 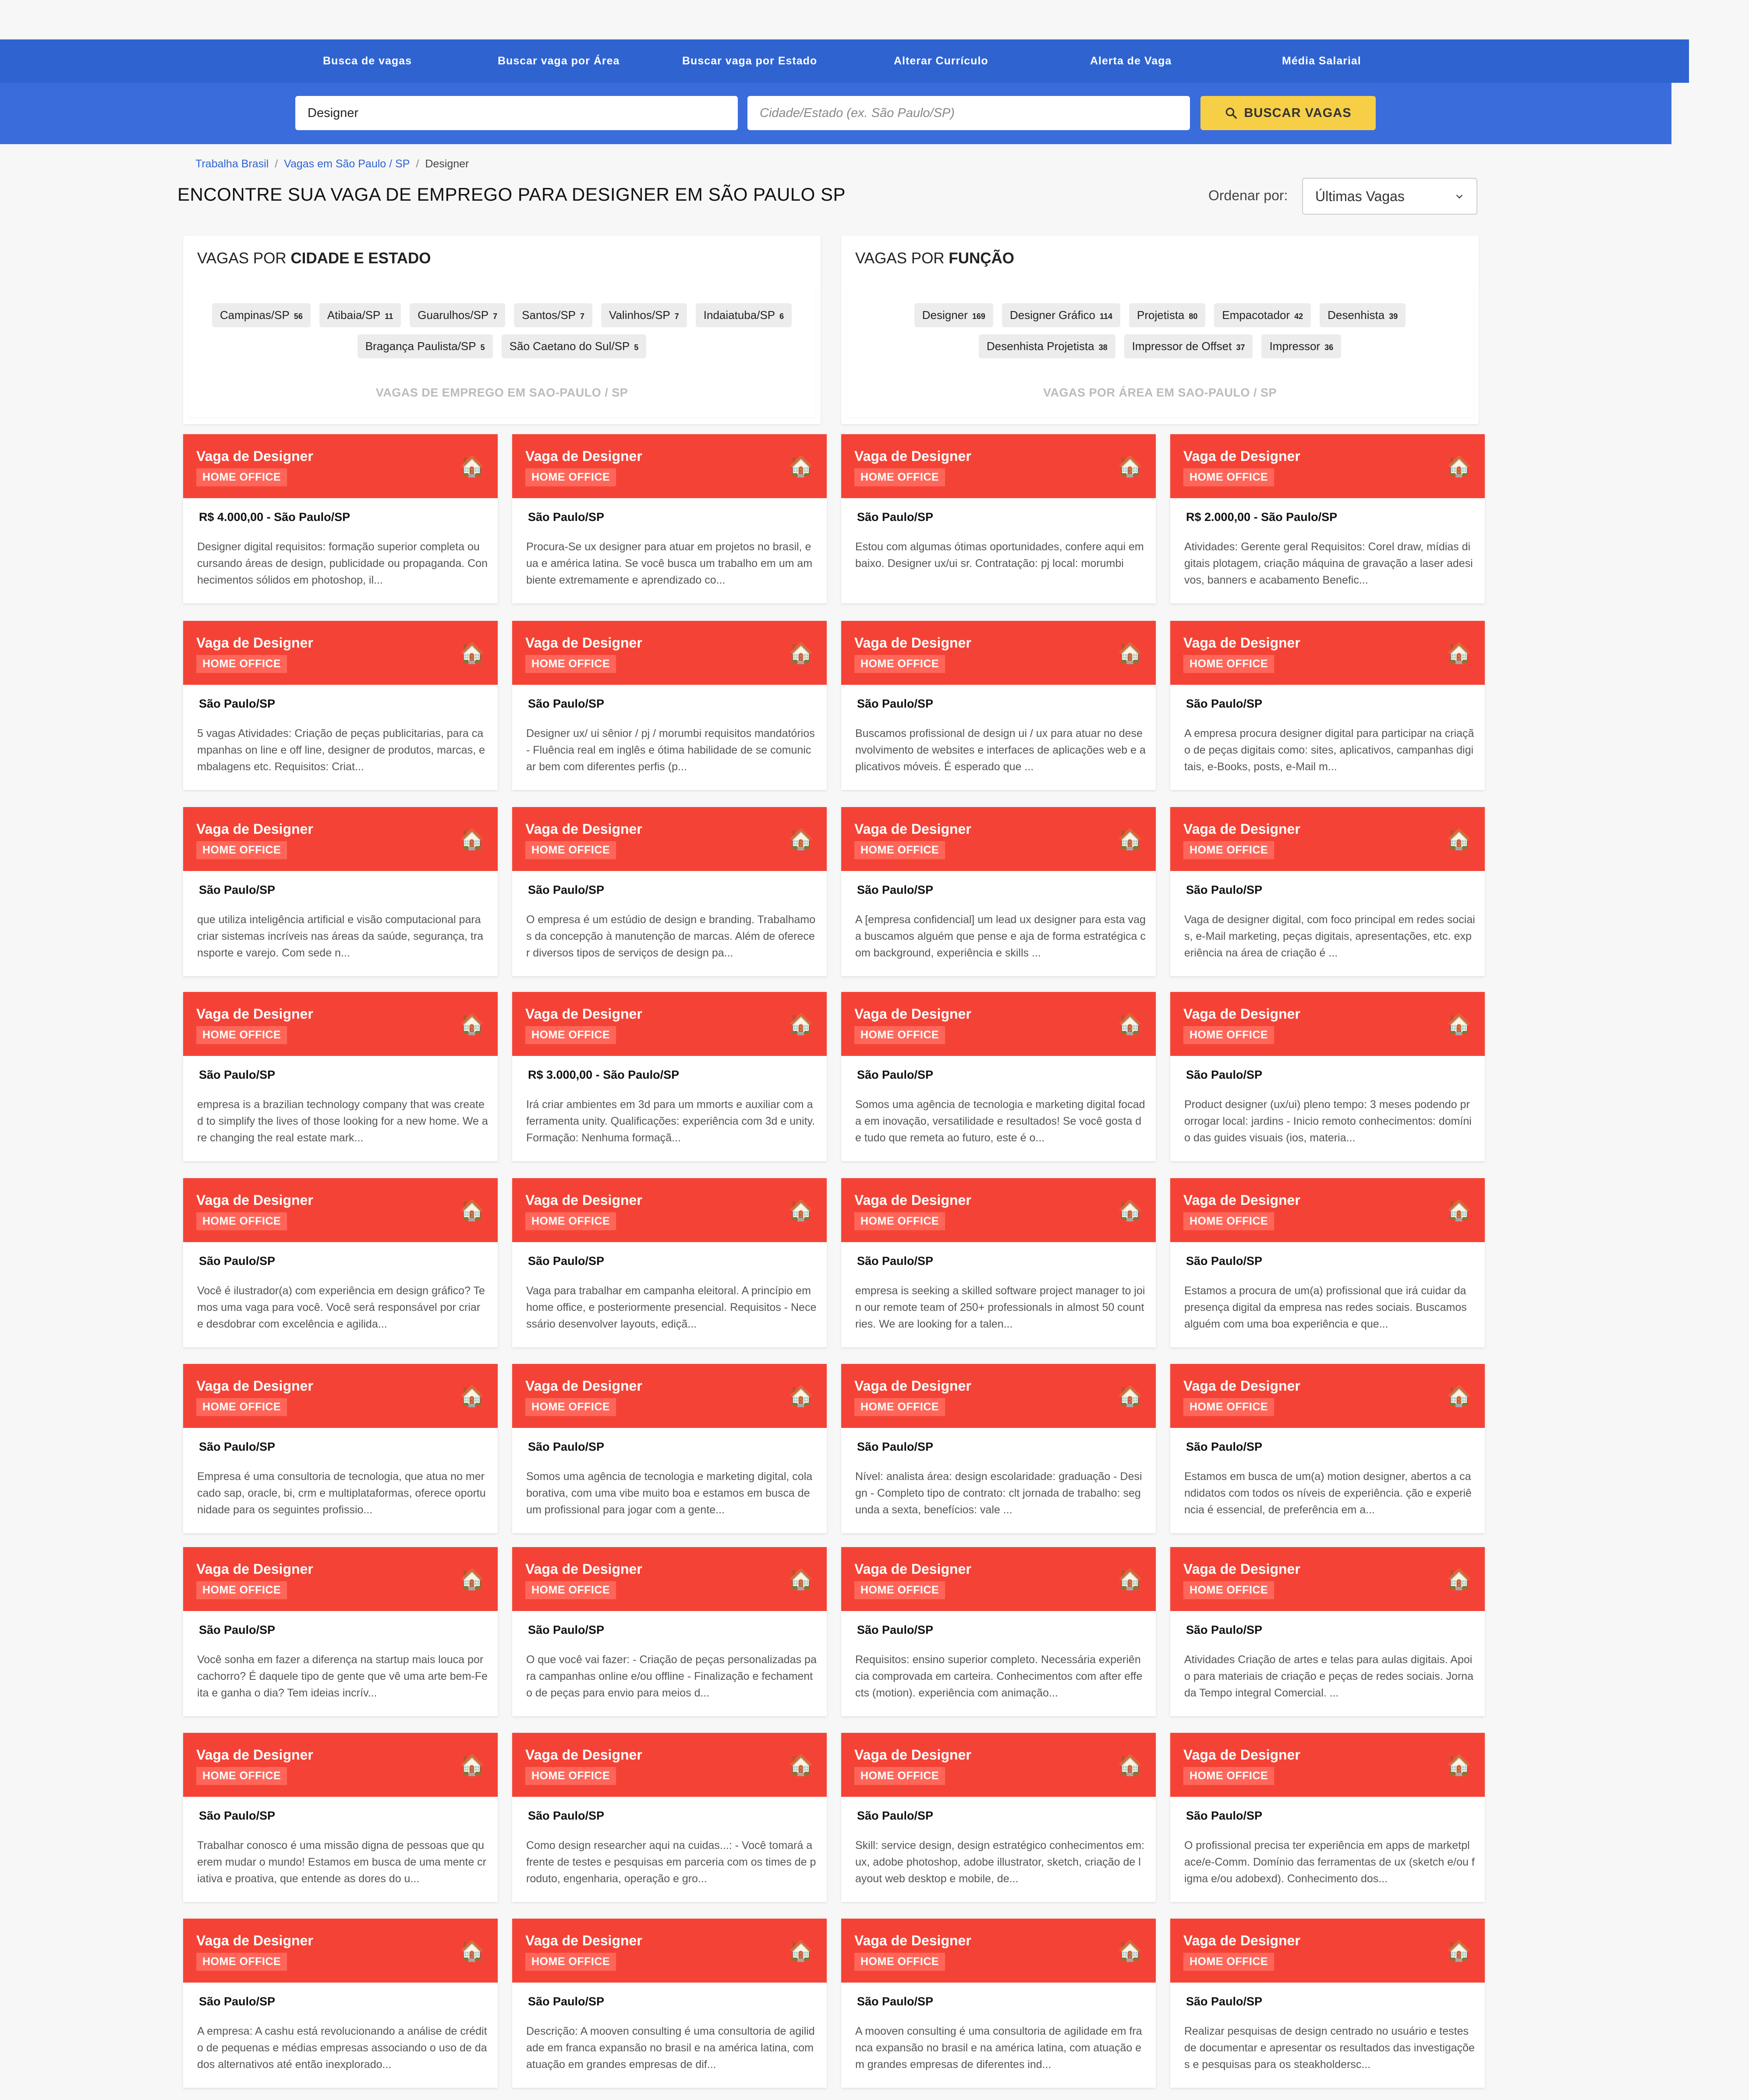 What do you see at coordinates (1301, 346) in the screenshot?
I see `function-tag: Impressor 36` at bounding box center [1301, 346].